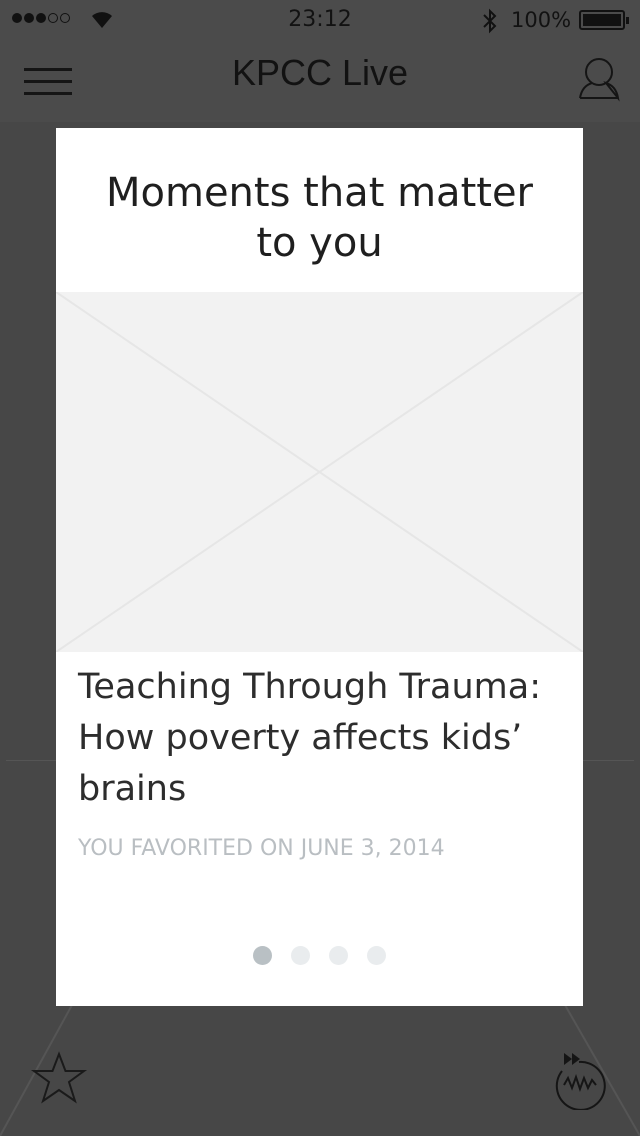  What do you see at coordinates (319, 218) in the screenshot?
I see `modal-title: Moments that matter to you` at bounding box center [319, 218].